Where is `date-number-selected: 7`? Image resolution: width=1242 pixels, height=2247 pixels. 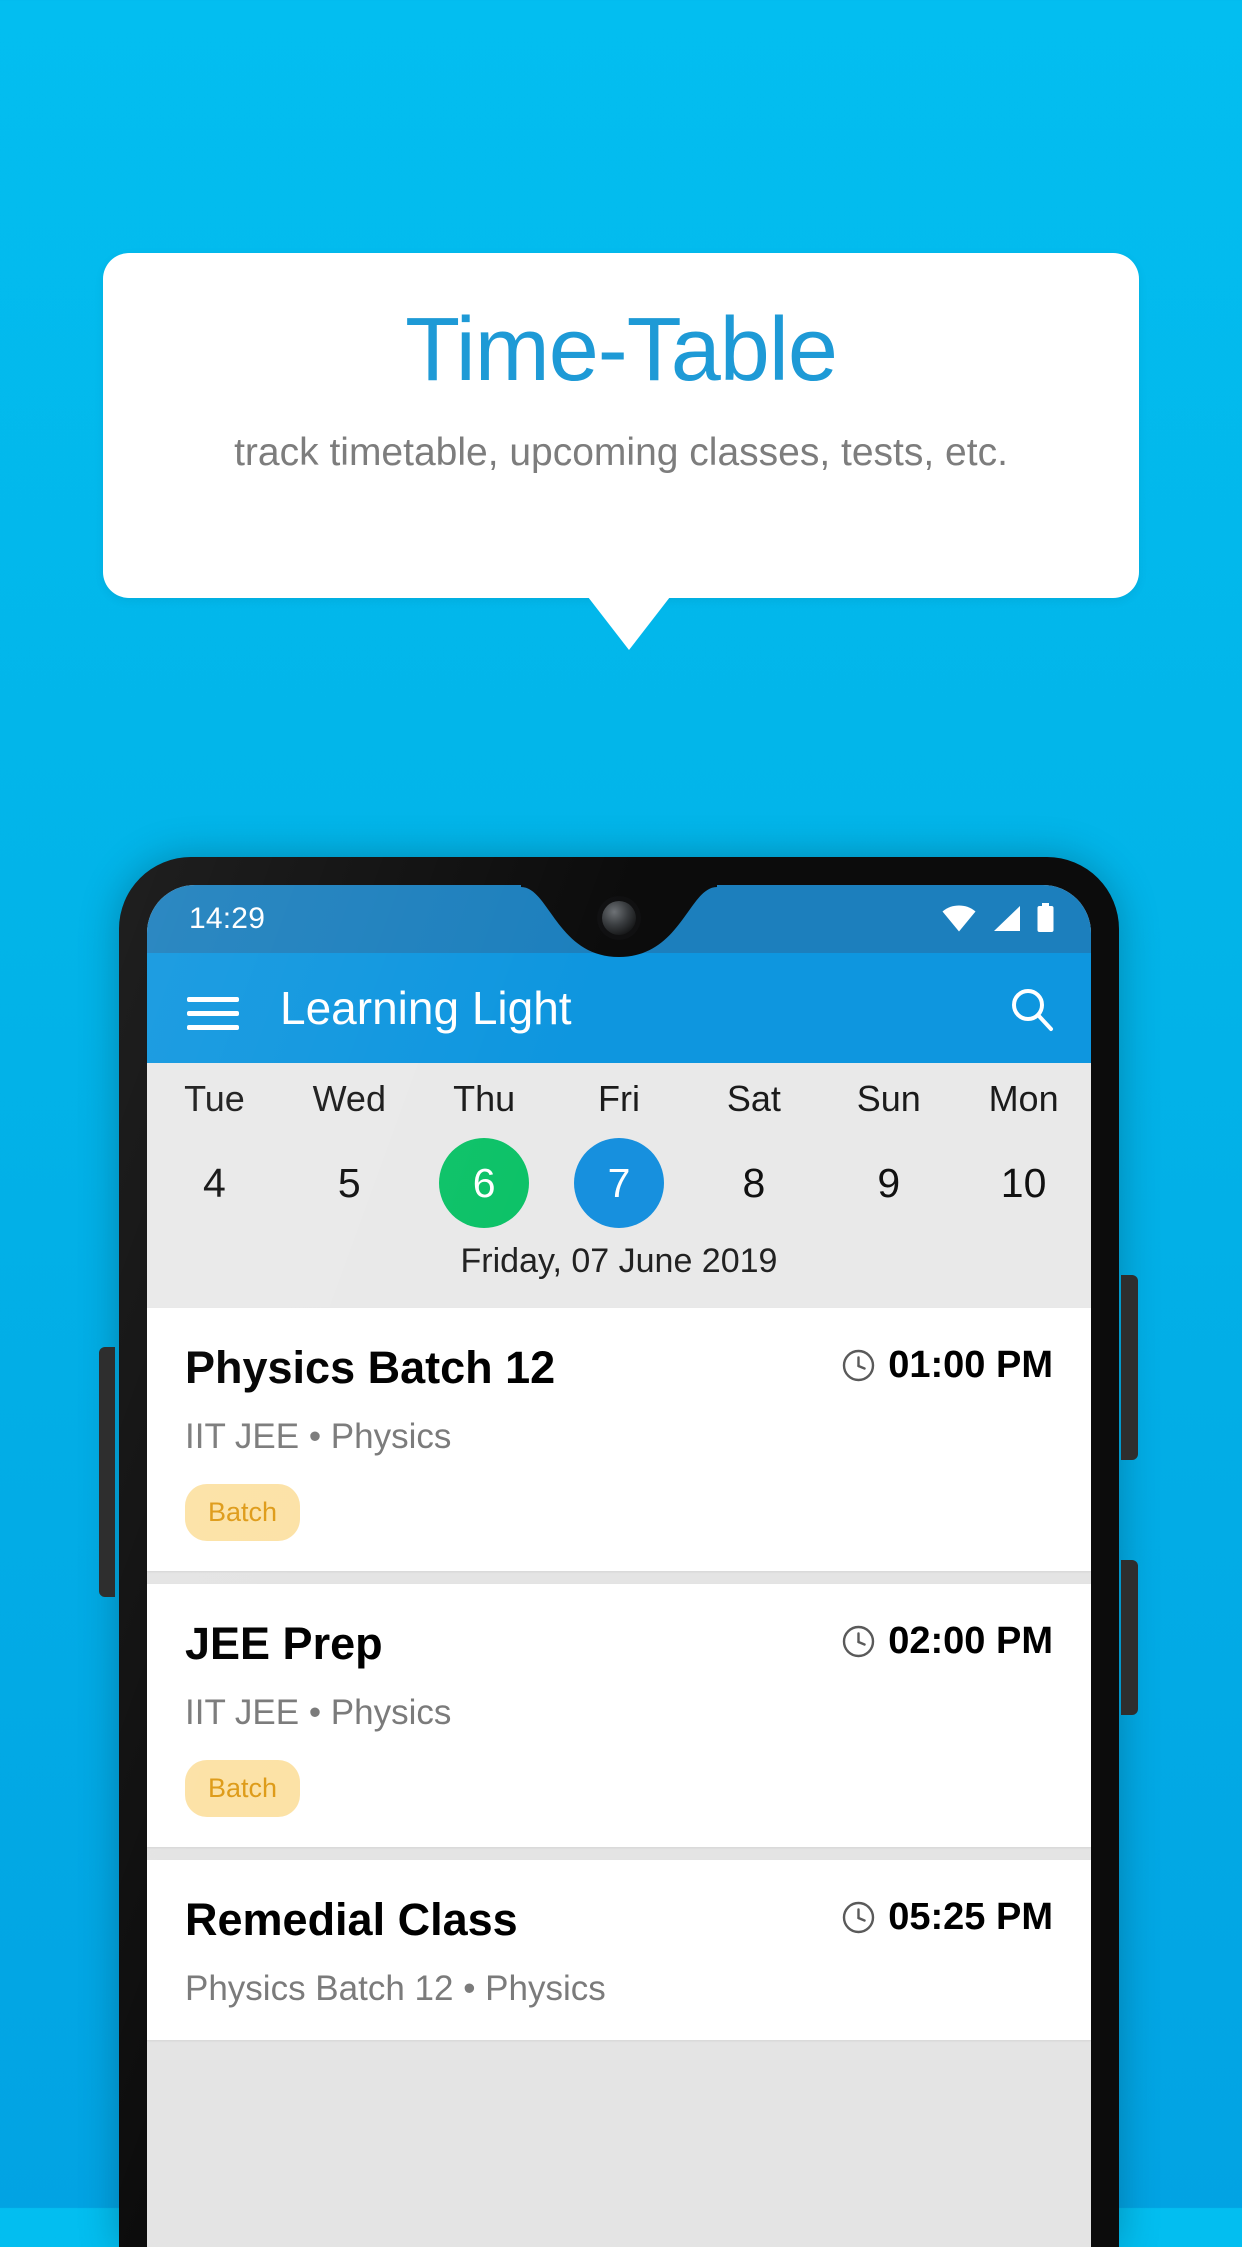
date-number-selected: 7 is located at coordinates (619, 1183).